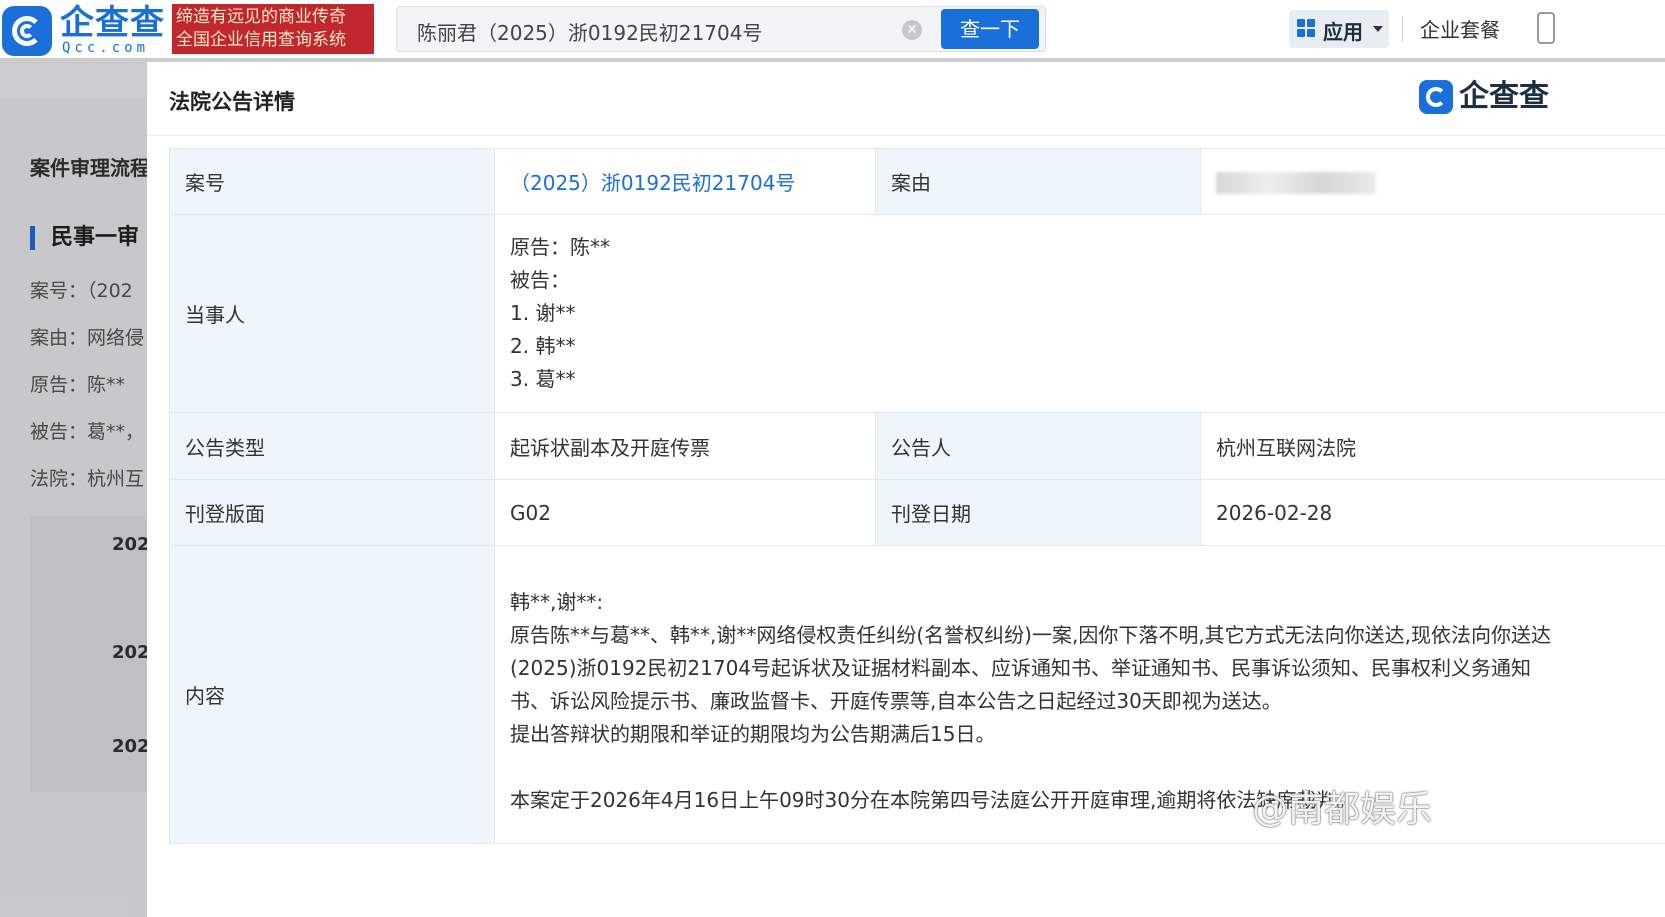 This screenshot has width=1665, height=917. I want to click on redacted-cause, so click(1296, 182).